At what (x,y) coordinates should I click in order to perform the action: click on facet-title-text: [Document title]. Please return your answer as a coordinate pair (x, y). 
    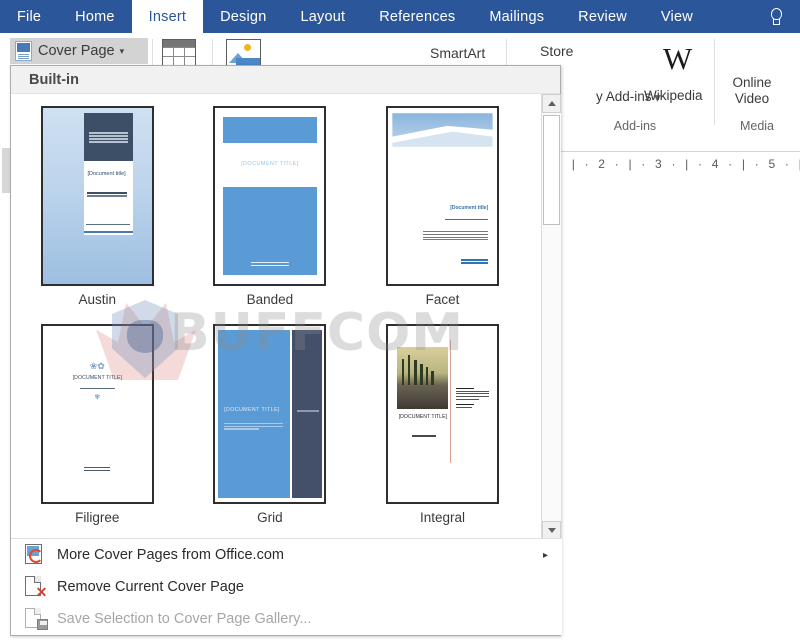
    Looking at the image, I should click on (469, 207).